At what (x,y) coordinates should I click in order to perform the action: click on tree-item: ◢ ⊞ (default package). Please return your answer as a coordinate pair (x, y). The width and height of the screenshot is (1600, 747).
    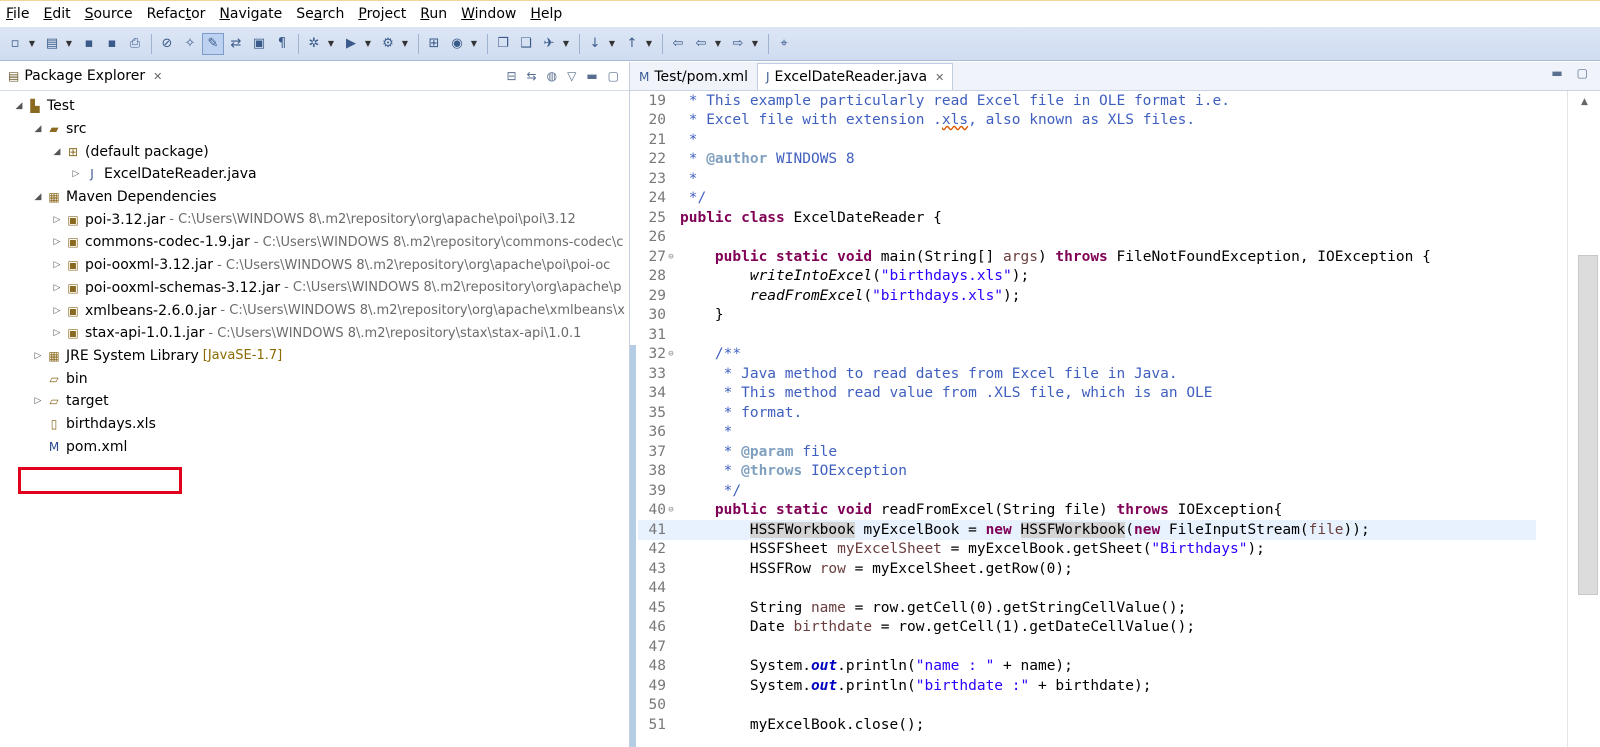
    Looking at the image, I should click on (314, 151).